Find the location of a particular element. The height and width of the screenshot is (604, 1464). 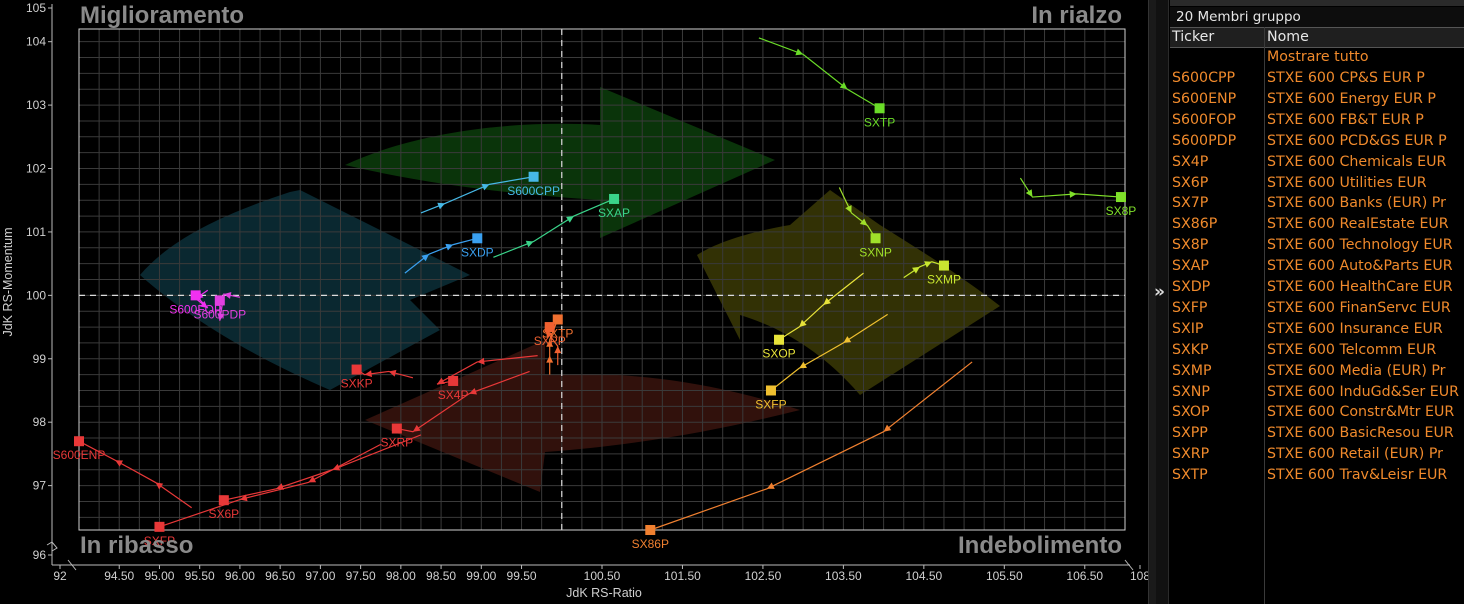

member-row: SXOP STXE 600 Constr&Mtr EUR is located at coordinates (1317, 412).